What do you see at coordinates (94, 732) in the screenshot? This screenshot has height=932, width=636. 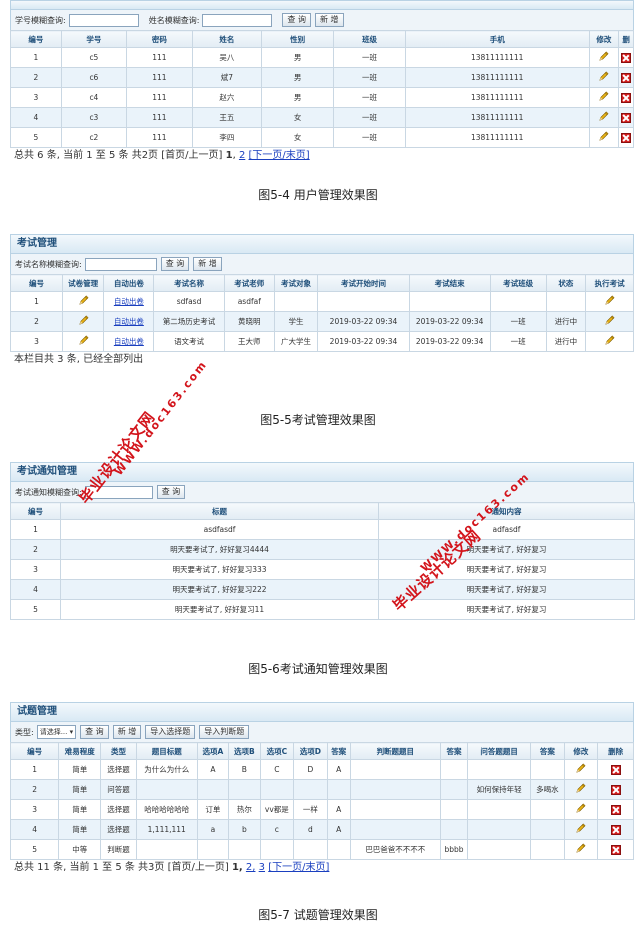 I see `question-search-button: 查 询` at bounding box center [94, 732].